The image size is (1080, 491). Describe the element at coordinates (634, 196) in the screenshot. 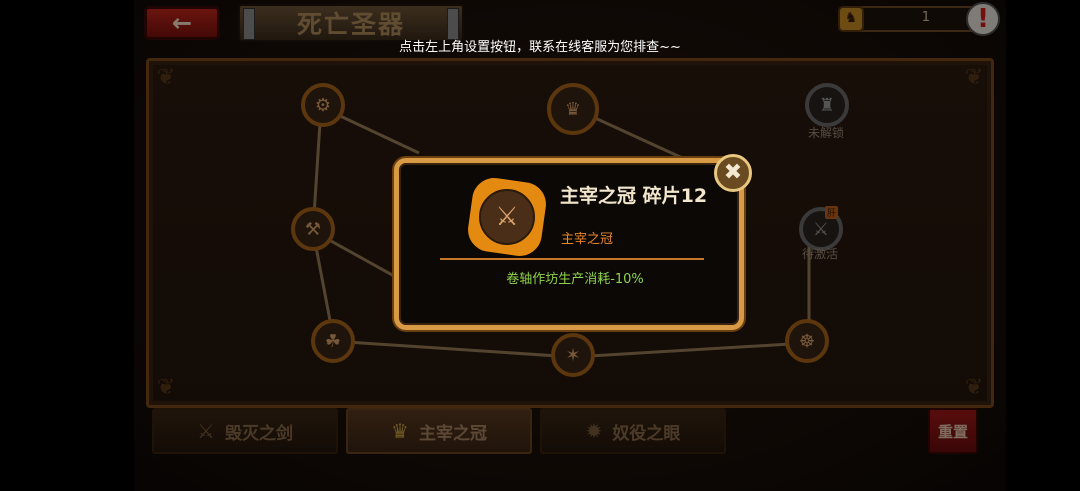

I see `dialog-title: 主宰之冠 碎片12` at that location.